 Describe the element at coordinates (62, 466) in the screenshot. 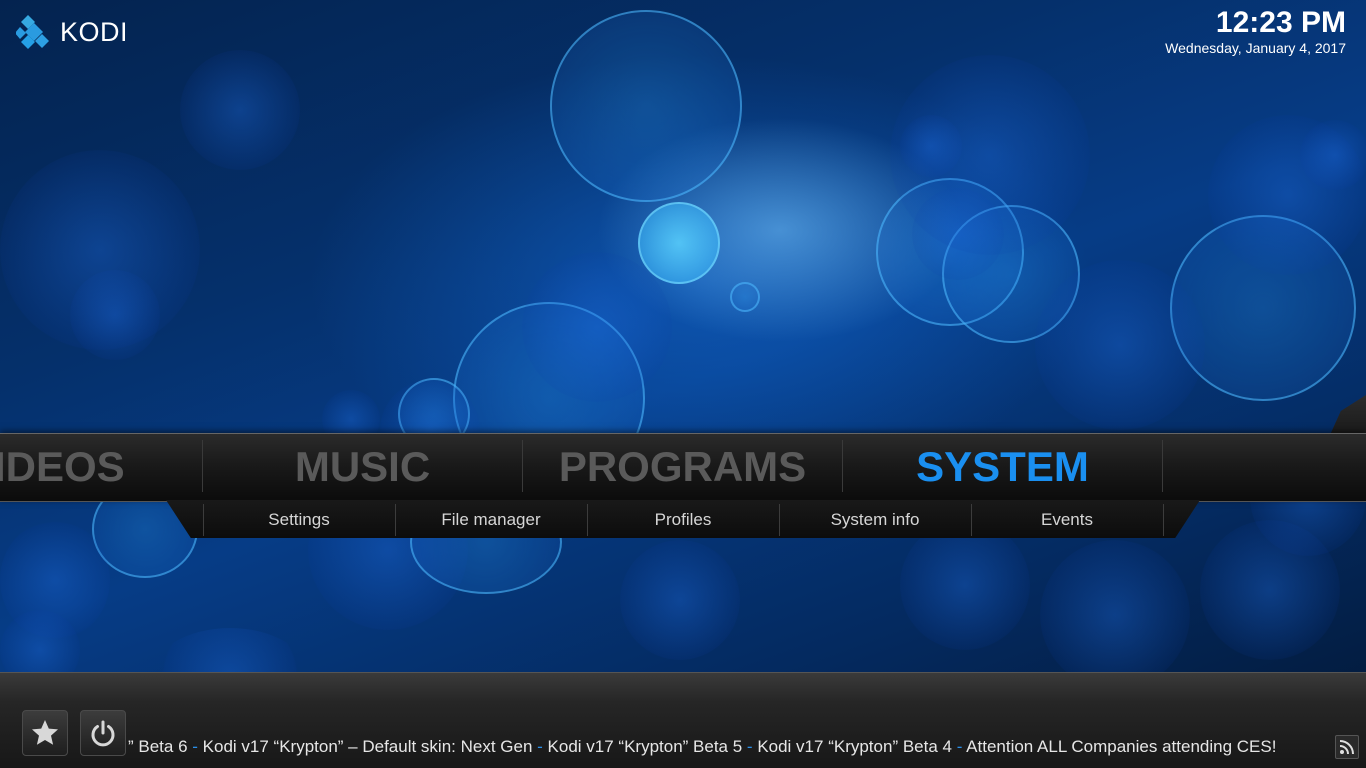

I see `menu-item-label: IDEOS` at that location.